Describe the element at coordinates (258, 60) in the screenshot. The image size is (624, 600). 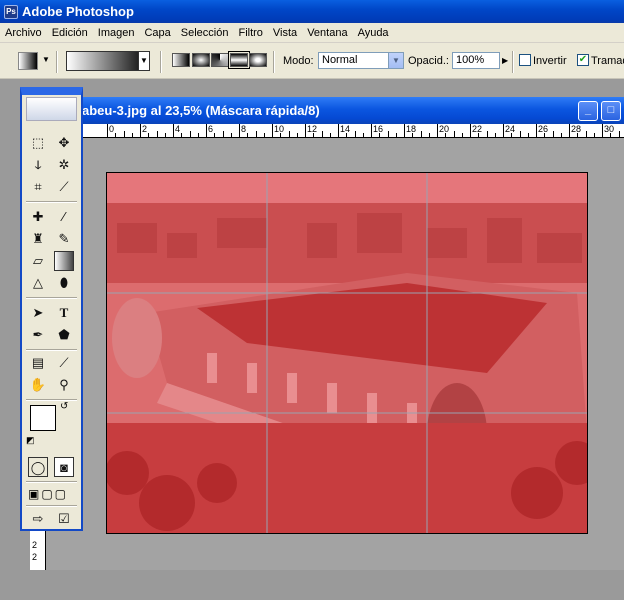
I see `diamond-gradient-button` at that location.